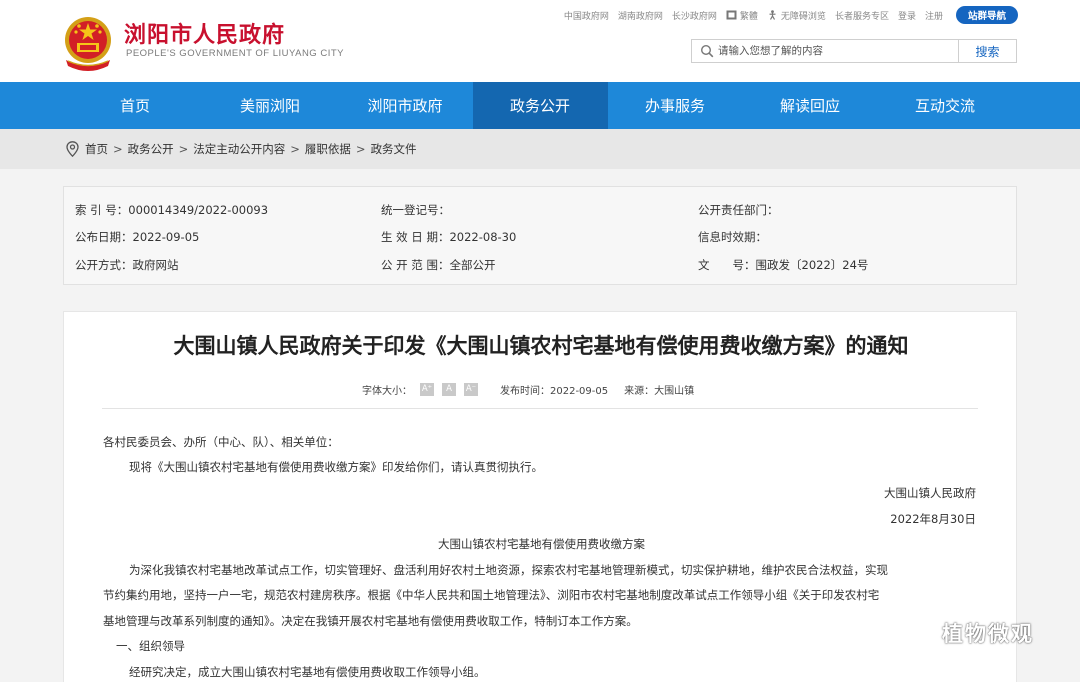 This screenshot has width=1080, height=682. I want to click on wechat-icon, so click(916, 632).